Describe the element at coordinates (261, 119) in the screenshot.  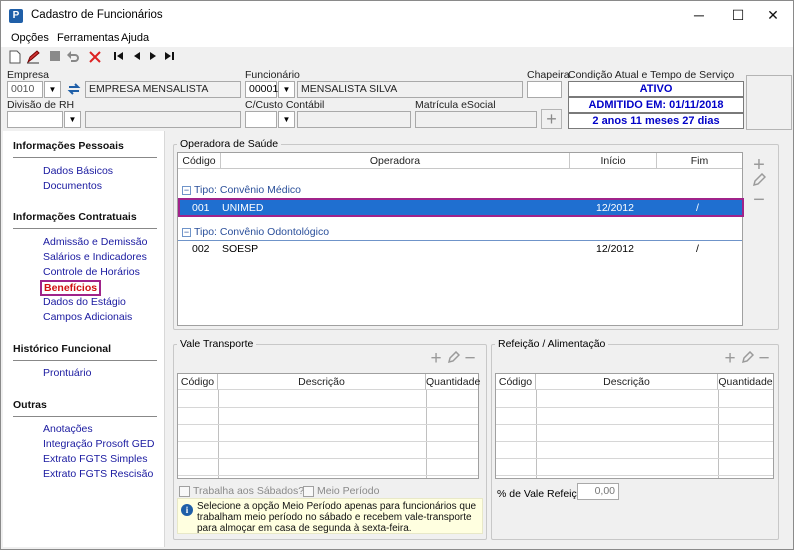
I see `custo-field` at that location.